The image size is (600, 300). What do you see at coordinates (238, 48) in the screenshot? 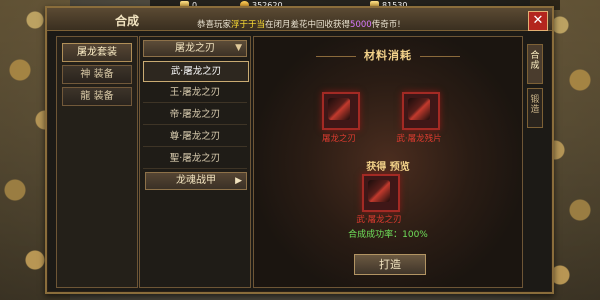
I see `chevron-down-icon: ▼` at bounding box center [238, 48].